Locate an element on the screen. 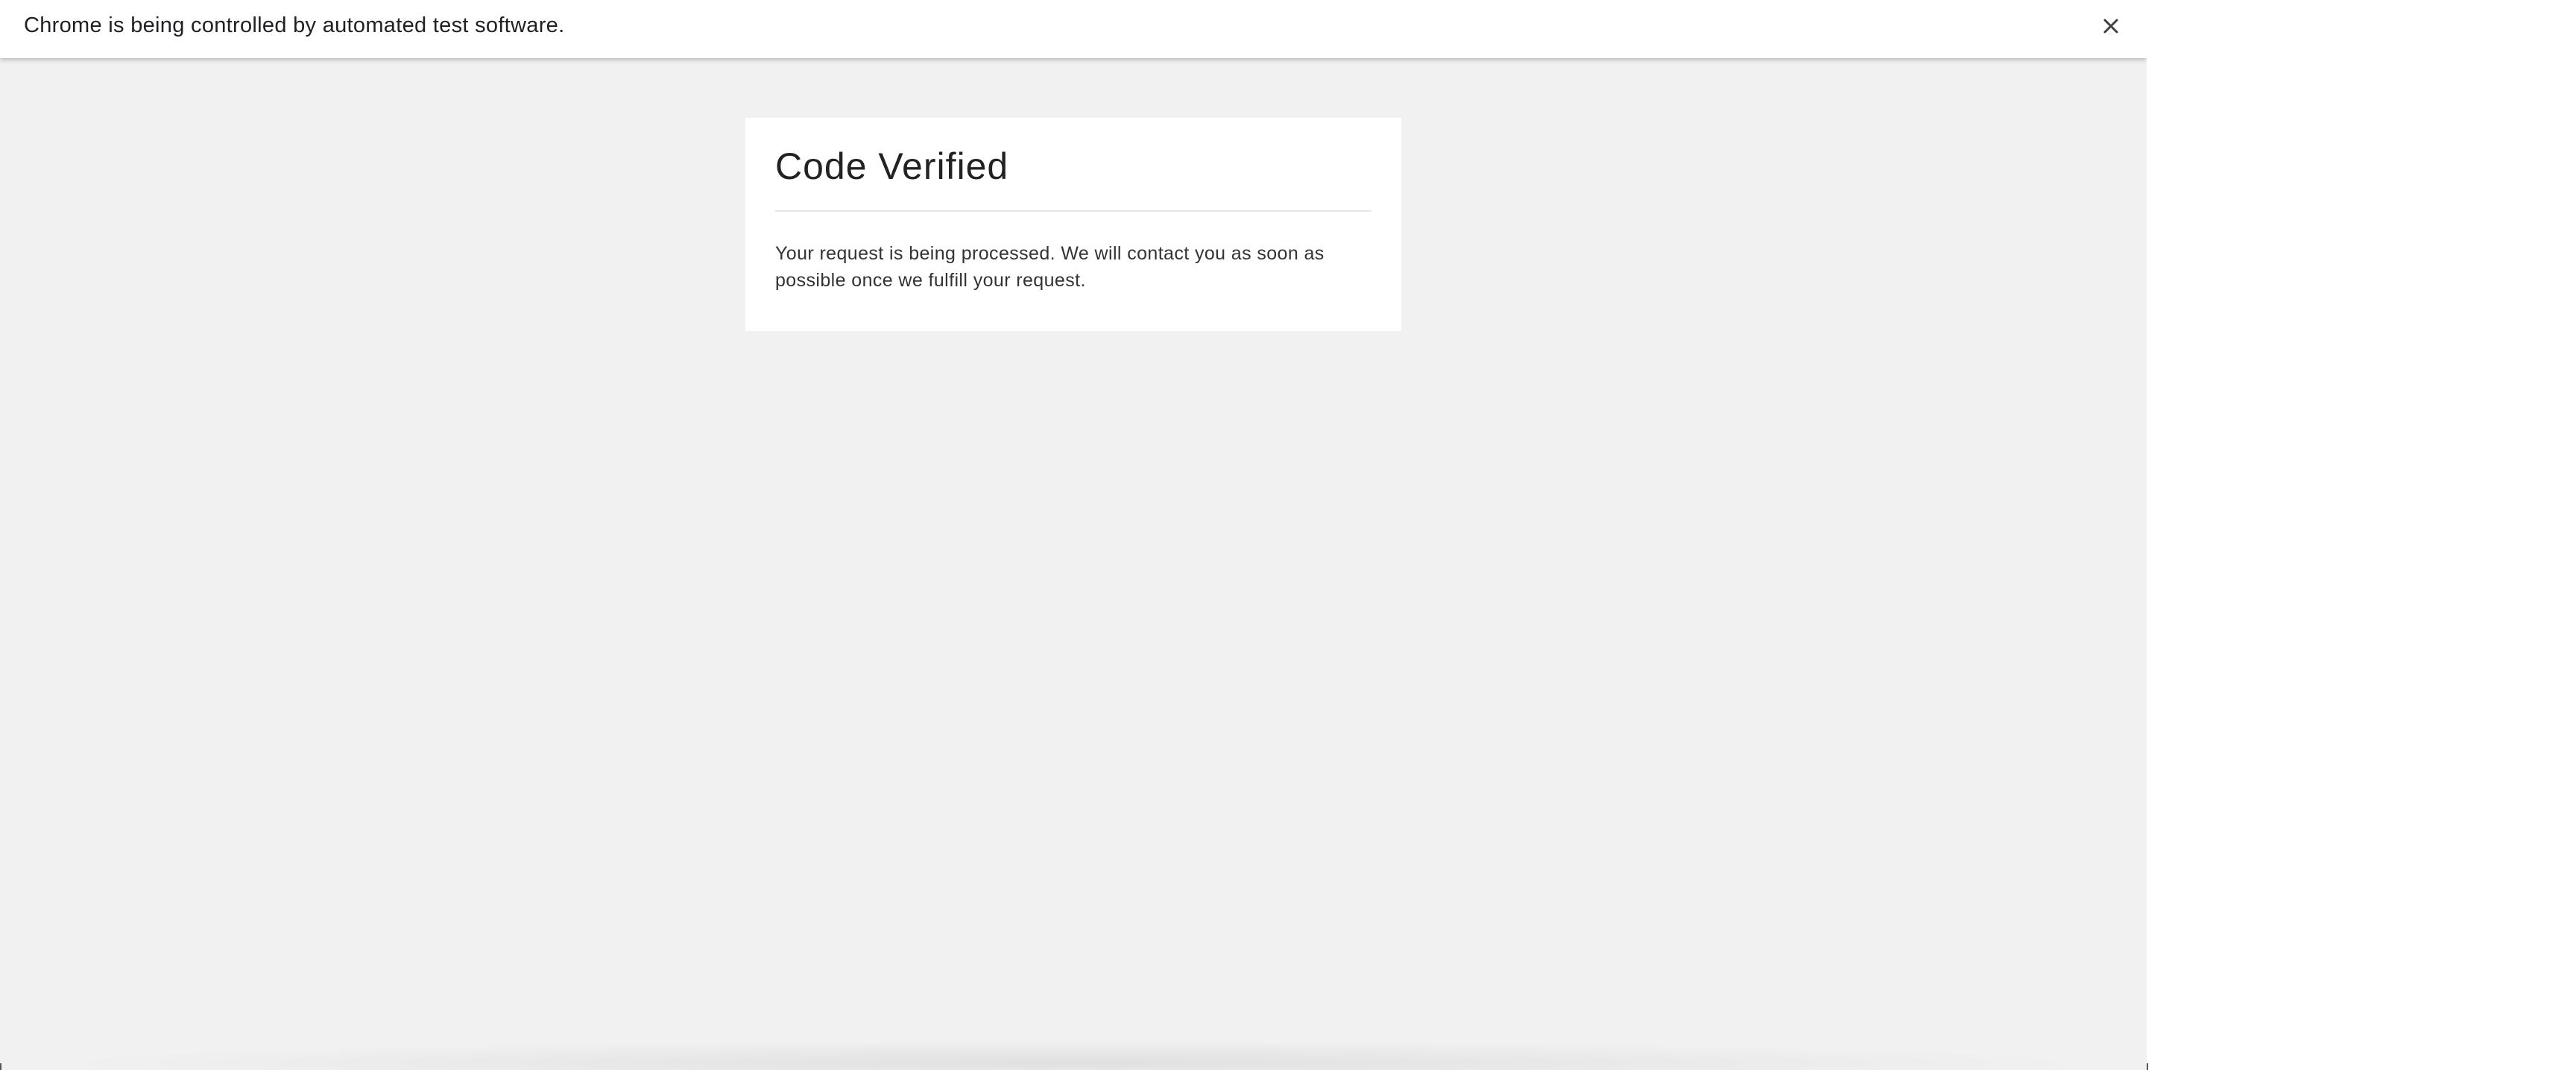  card-title: Code Verified is located at coordinates (892, 166).